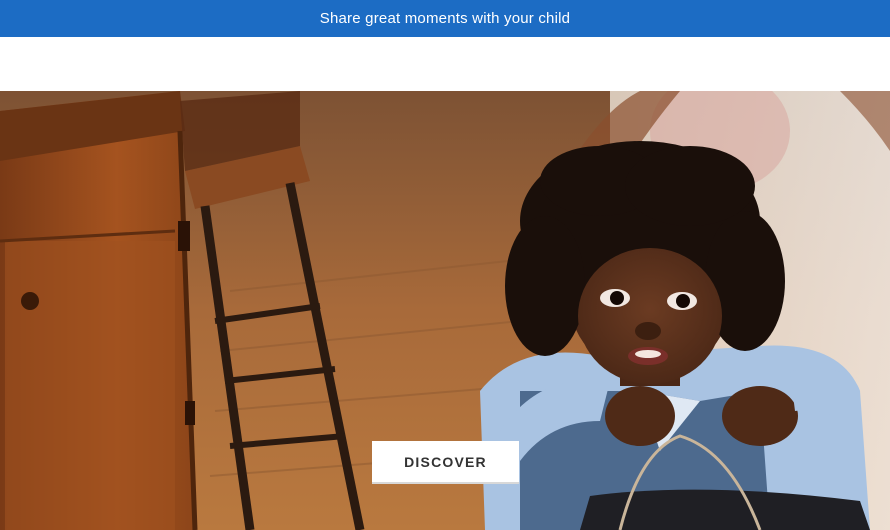 The height and width of the screenshot is (530, 890). I want to click on announcement-text: Share great moments with your child, so click(445, 18).